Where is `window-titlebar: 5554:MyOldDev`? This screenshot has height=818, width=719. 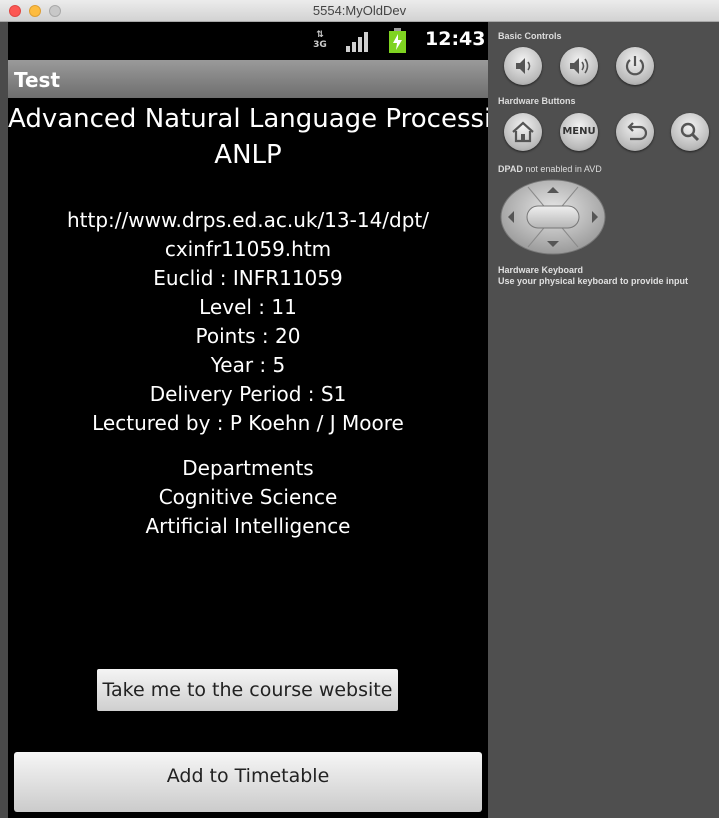 window-titlebar: 5554:MyOldDev is located at coordinates (359, 11).